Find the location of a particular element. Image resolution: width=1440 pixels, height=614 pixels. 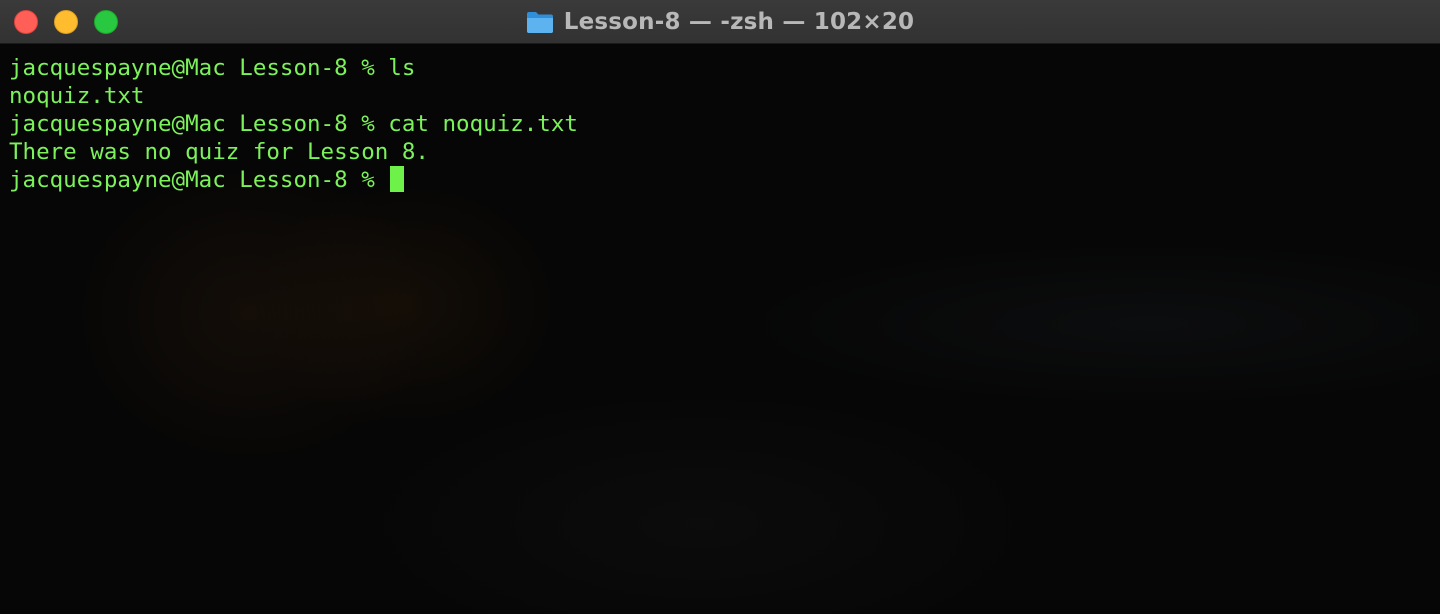

title-bar: Lesson-8 — -zsh — 102×20 is located at coordinates (720, 22).